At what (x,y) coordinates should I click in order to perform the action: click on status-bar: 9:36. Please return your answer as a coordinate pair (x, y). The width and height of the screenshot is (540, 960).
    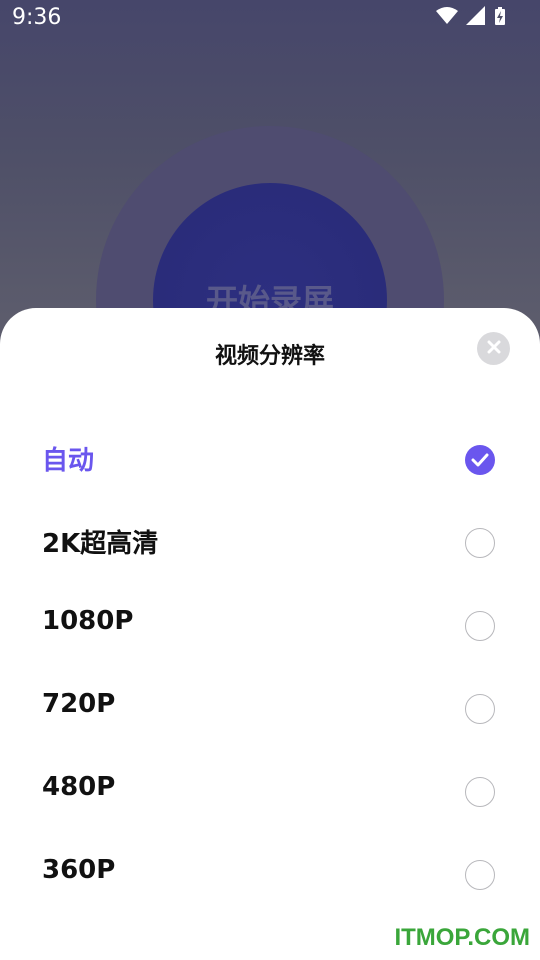
    Looking at the image, I should click on (270, 19).